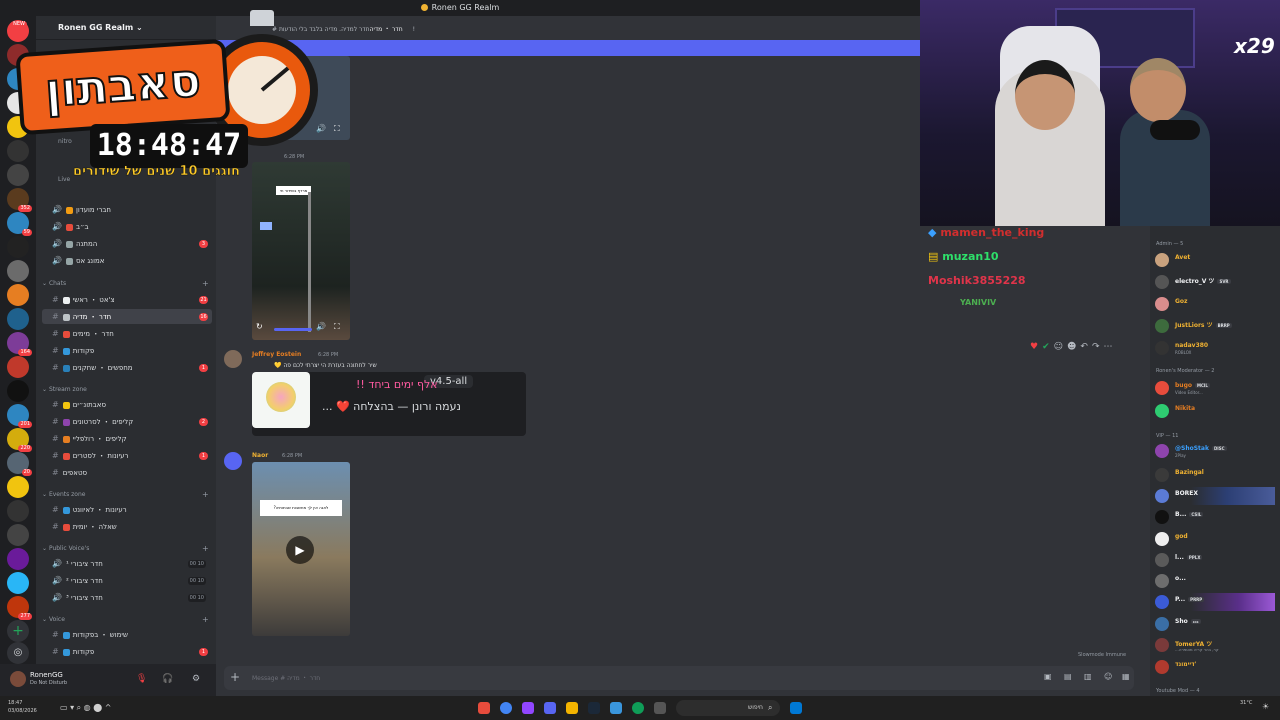  I want to click on member-item: דיימונד', so click(1215, 667).